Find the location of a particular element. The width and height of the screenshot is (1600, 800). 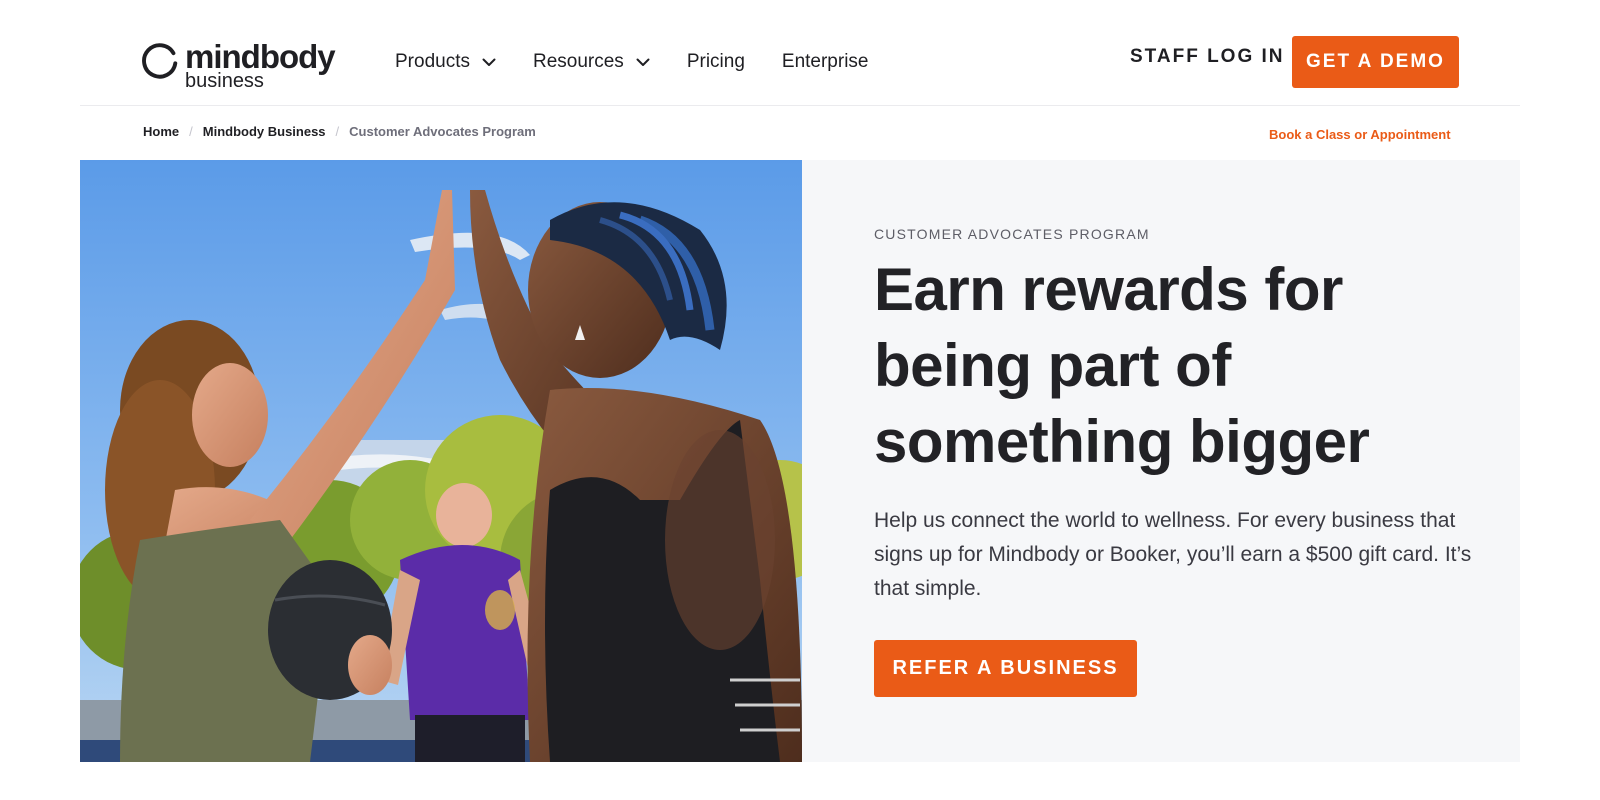

nav-enterprise-label: Enterprise is located at coordinates (825, 61).